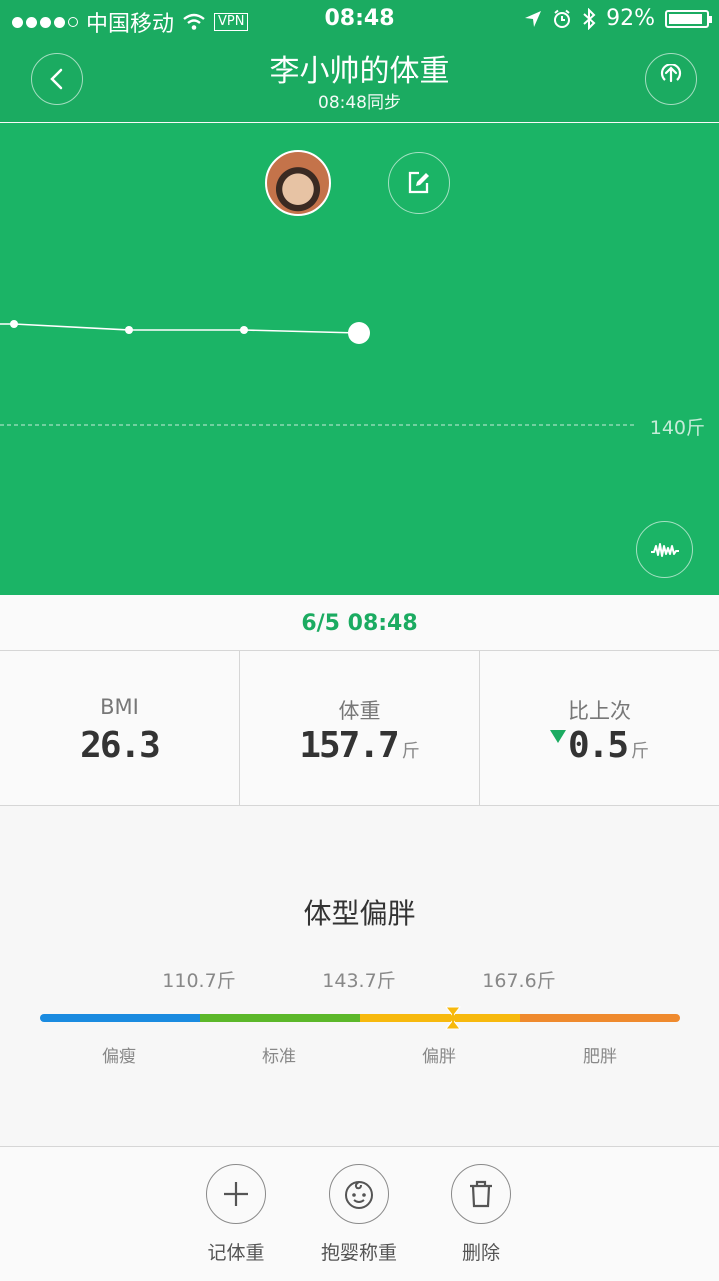  Describe the element at coordinates (359, 20) in the screenshot. I see `status-bar: 中国移动 VPN 08:48 92%` at that location.